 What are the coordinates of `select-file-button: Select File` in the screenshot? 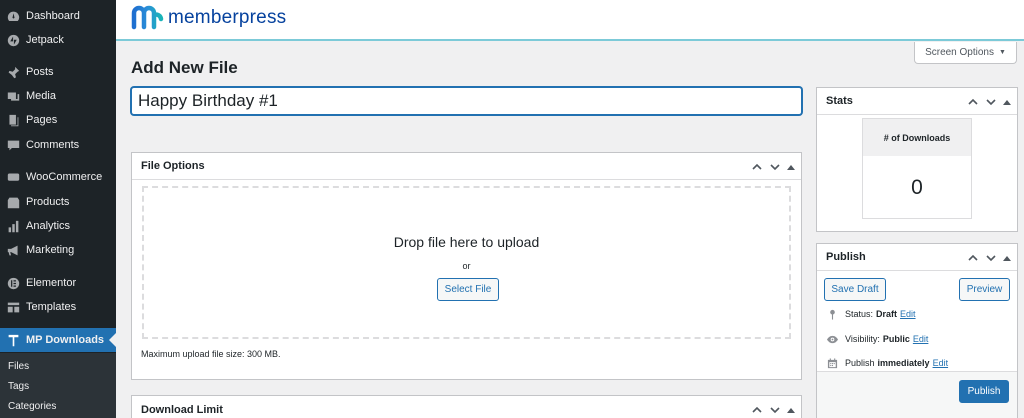 It's located at (468, 289).